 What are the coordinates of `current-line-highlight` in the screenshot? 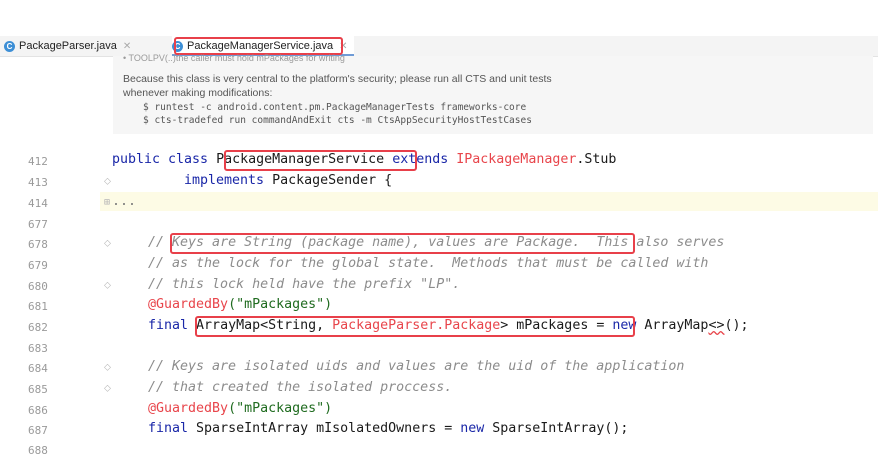 It's located at (489, 201).